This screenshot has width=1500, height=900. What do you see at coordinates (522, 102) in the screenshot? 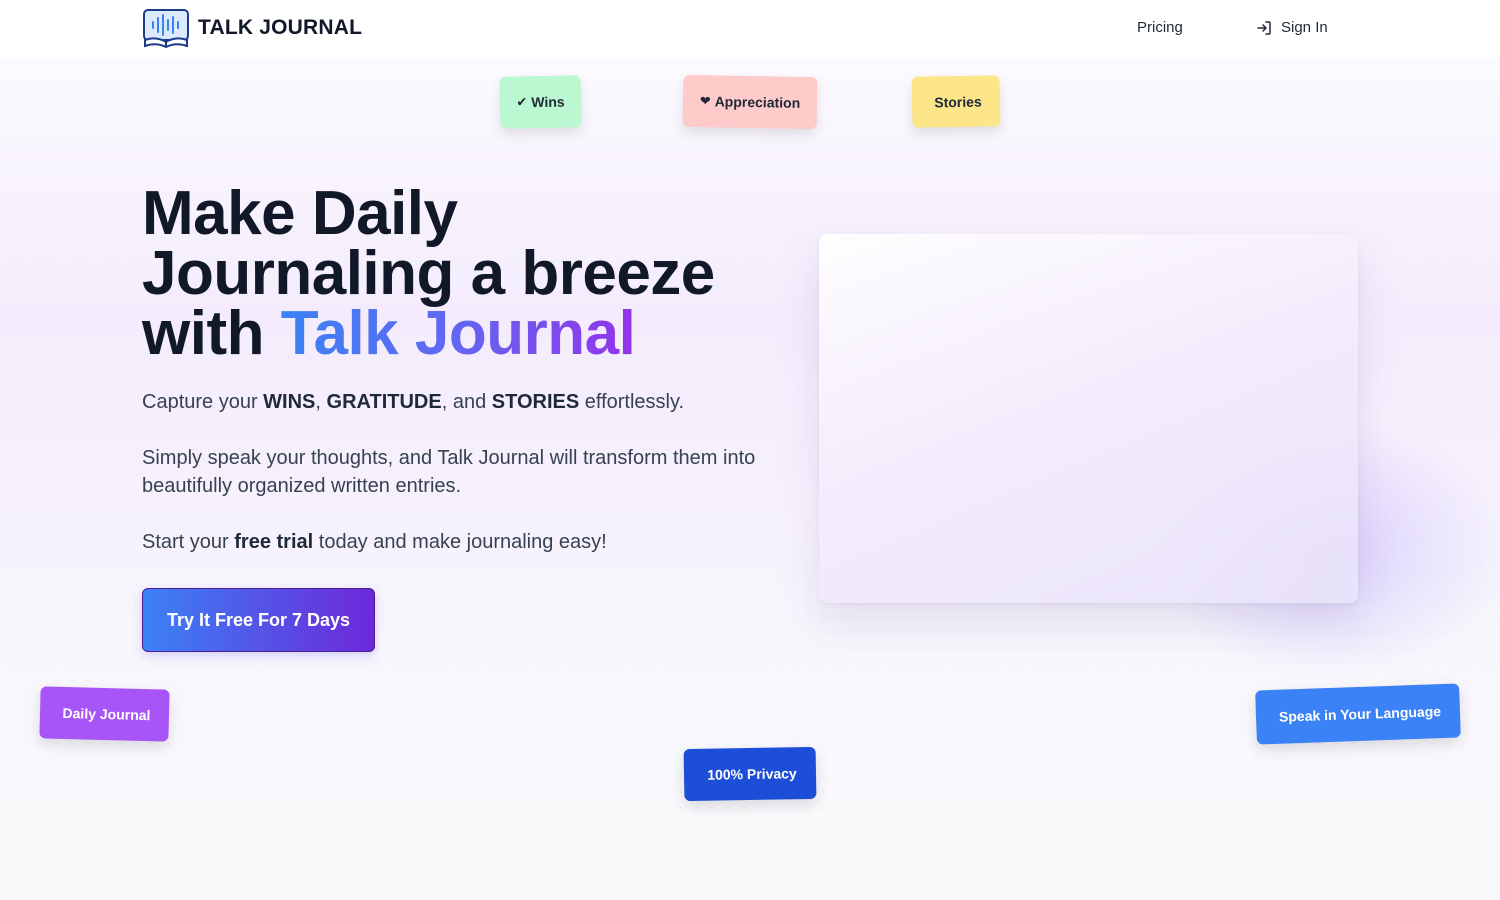
I see `check-icon: ✔` at bounding box center [522, 102].